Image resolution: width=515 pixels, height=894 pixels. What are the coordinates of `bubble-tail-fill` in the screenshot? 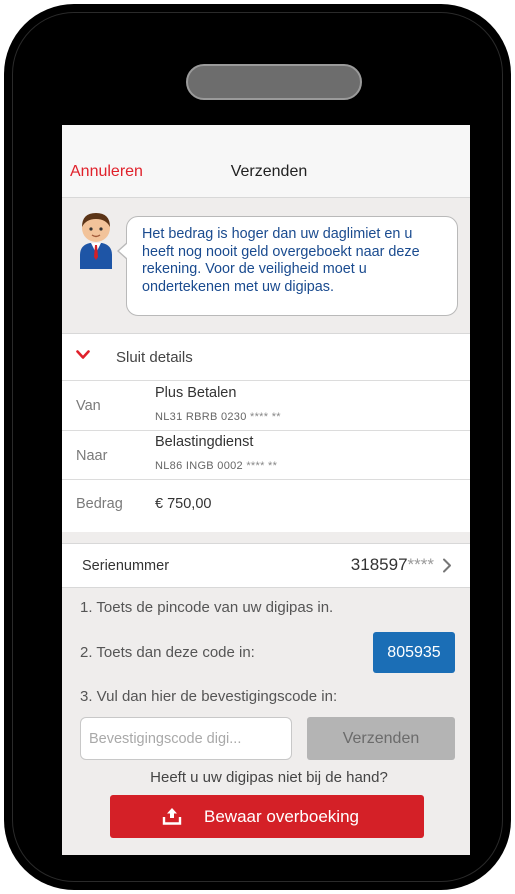 It's located at (123, 251).